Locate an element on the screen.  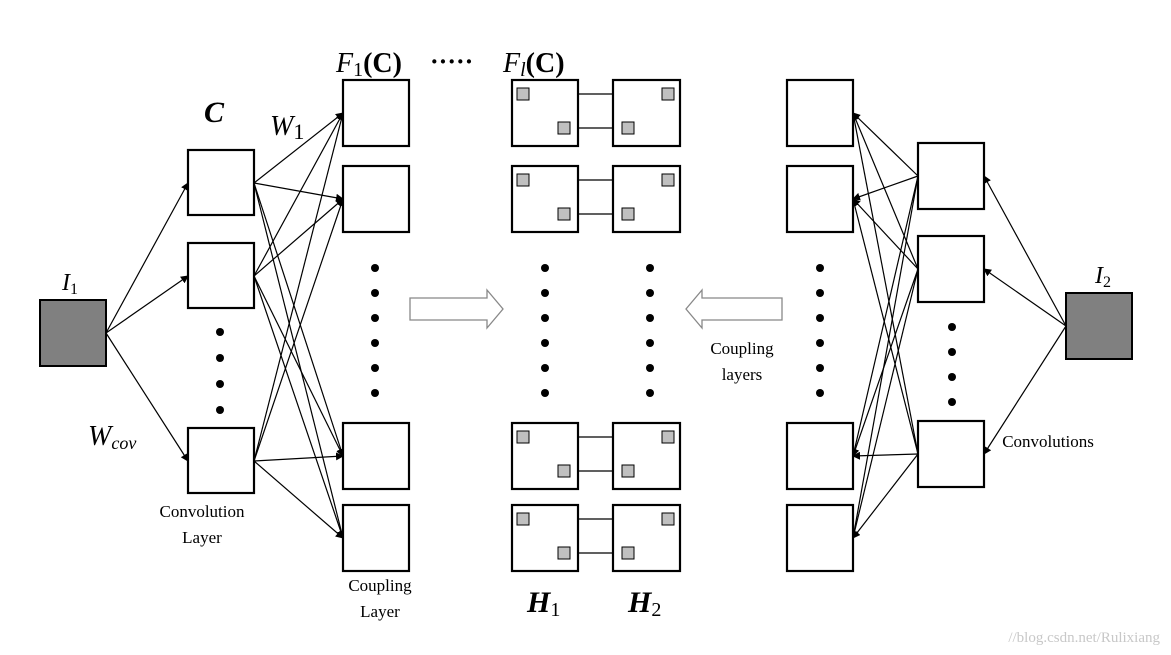
right-hollow-arrow is located at coordinates (456, 309).